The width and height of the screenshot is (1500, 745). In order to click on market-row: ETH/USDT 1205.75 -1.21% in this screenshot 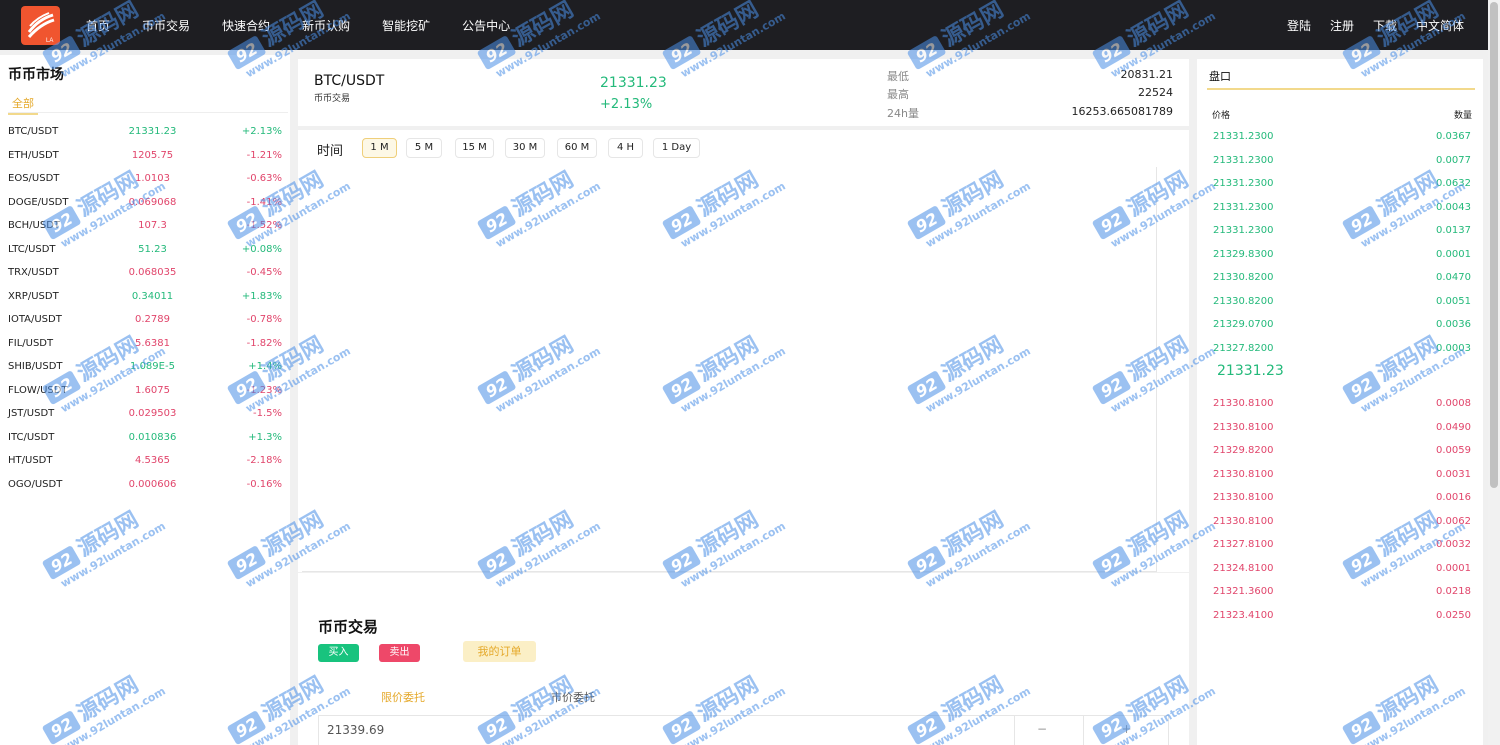, I will do `click(145, 156)`.